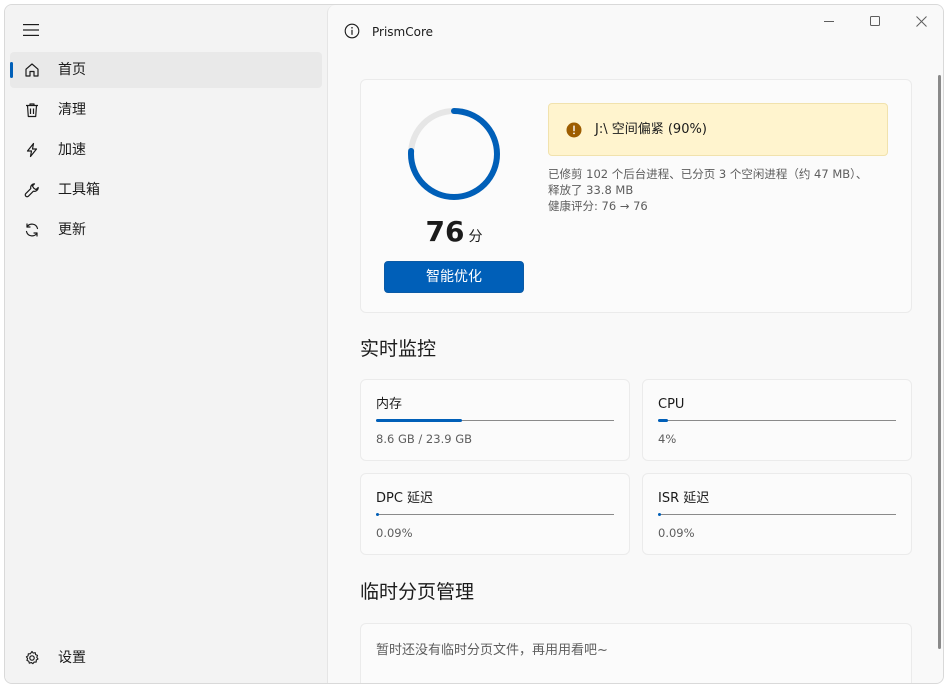 This screenshot has width=948, height=688. What do you see at coordinates (403, 32) in the screenshot?
I see `app-title: PrismCore` at bounding box center [403, 32].